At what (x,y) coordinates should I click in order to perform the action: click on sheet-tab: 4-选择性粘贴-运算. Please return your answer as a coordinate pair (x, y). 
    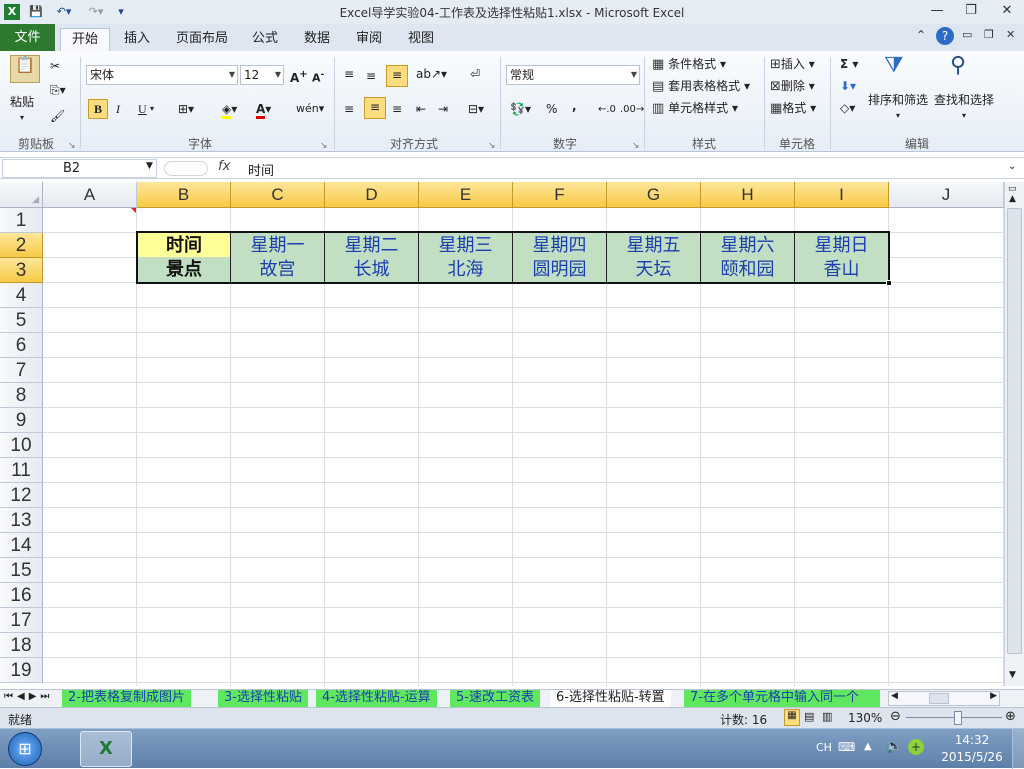
    Looking at the image, I should click on (376, 698).